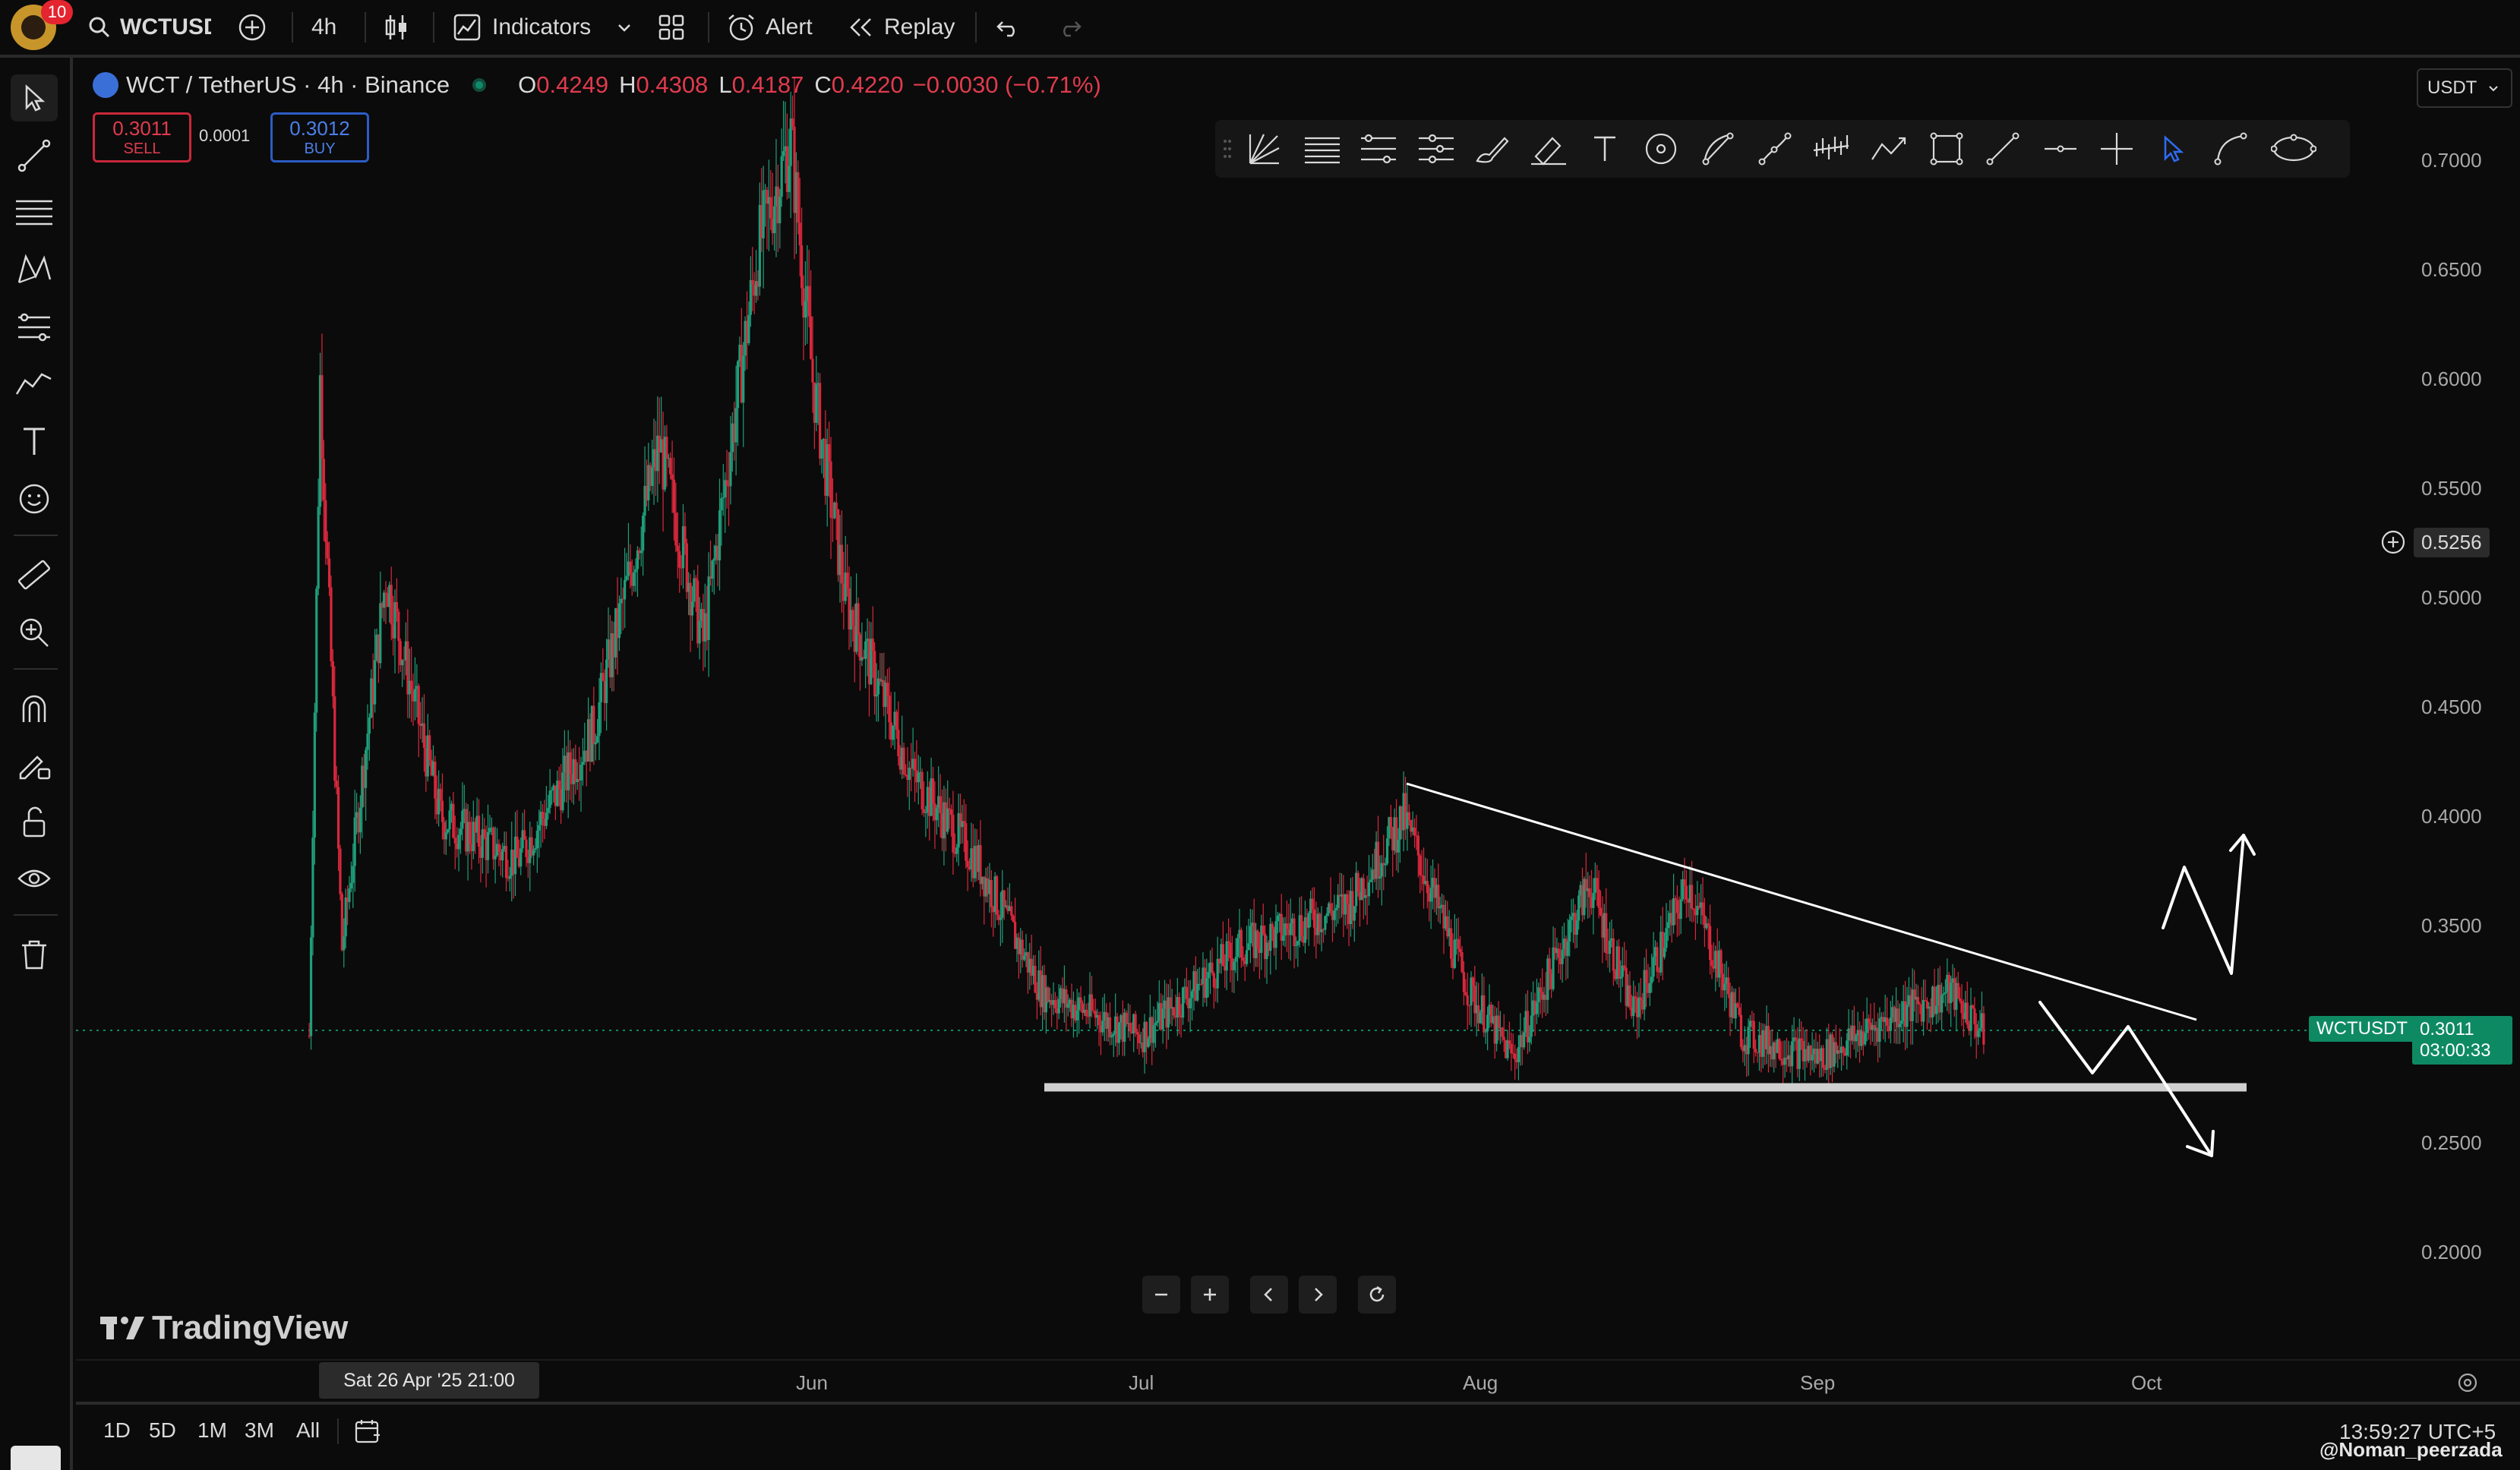 The image size is (2520, 1470). I want to click on redo-icon, so click(1072, 29).